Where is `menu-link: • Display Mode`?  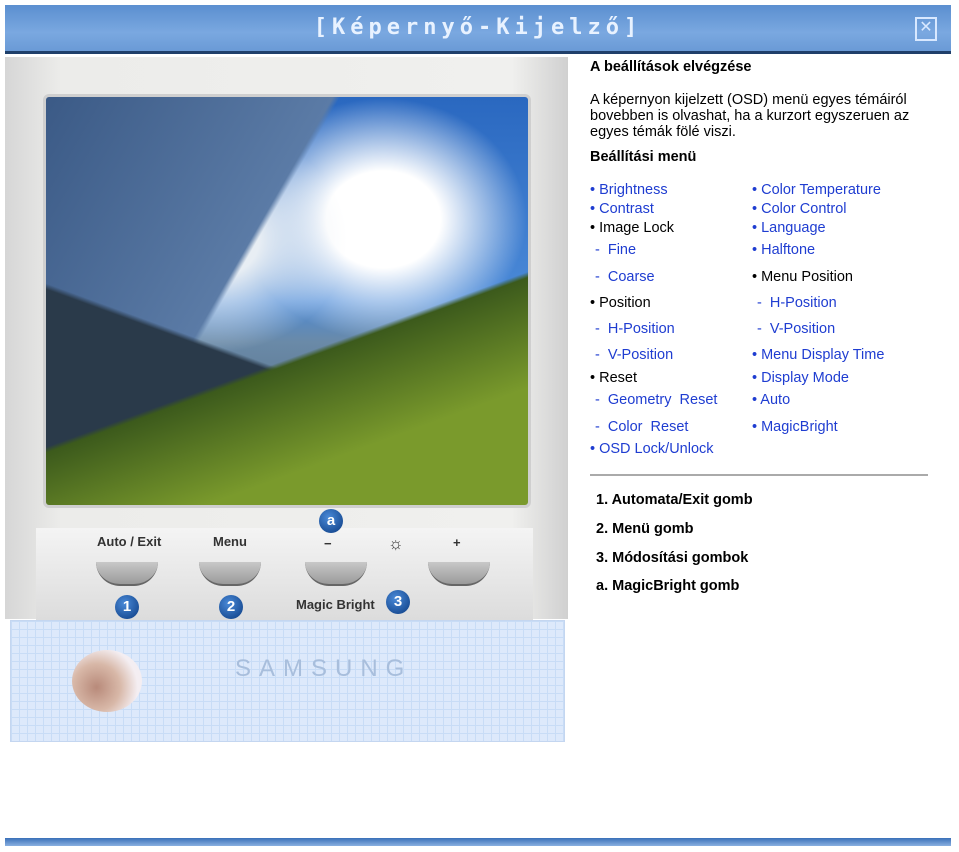 menu-link: • Display Mode is located at coordinates (800, 378).